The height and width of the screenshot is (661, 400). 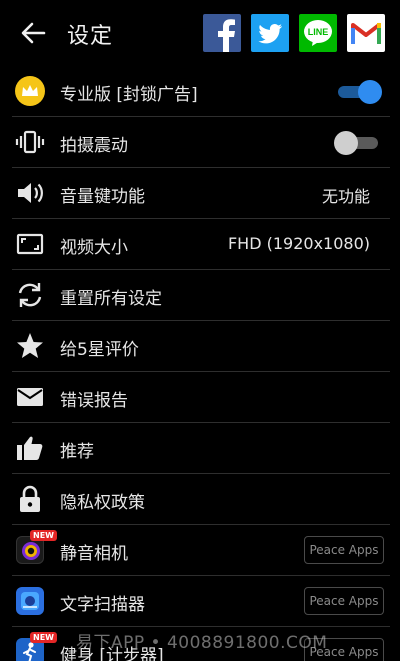 I want to click on lock-icon, so click(x=30, y=499).